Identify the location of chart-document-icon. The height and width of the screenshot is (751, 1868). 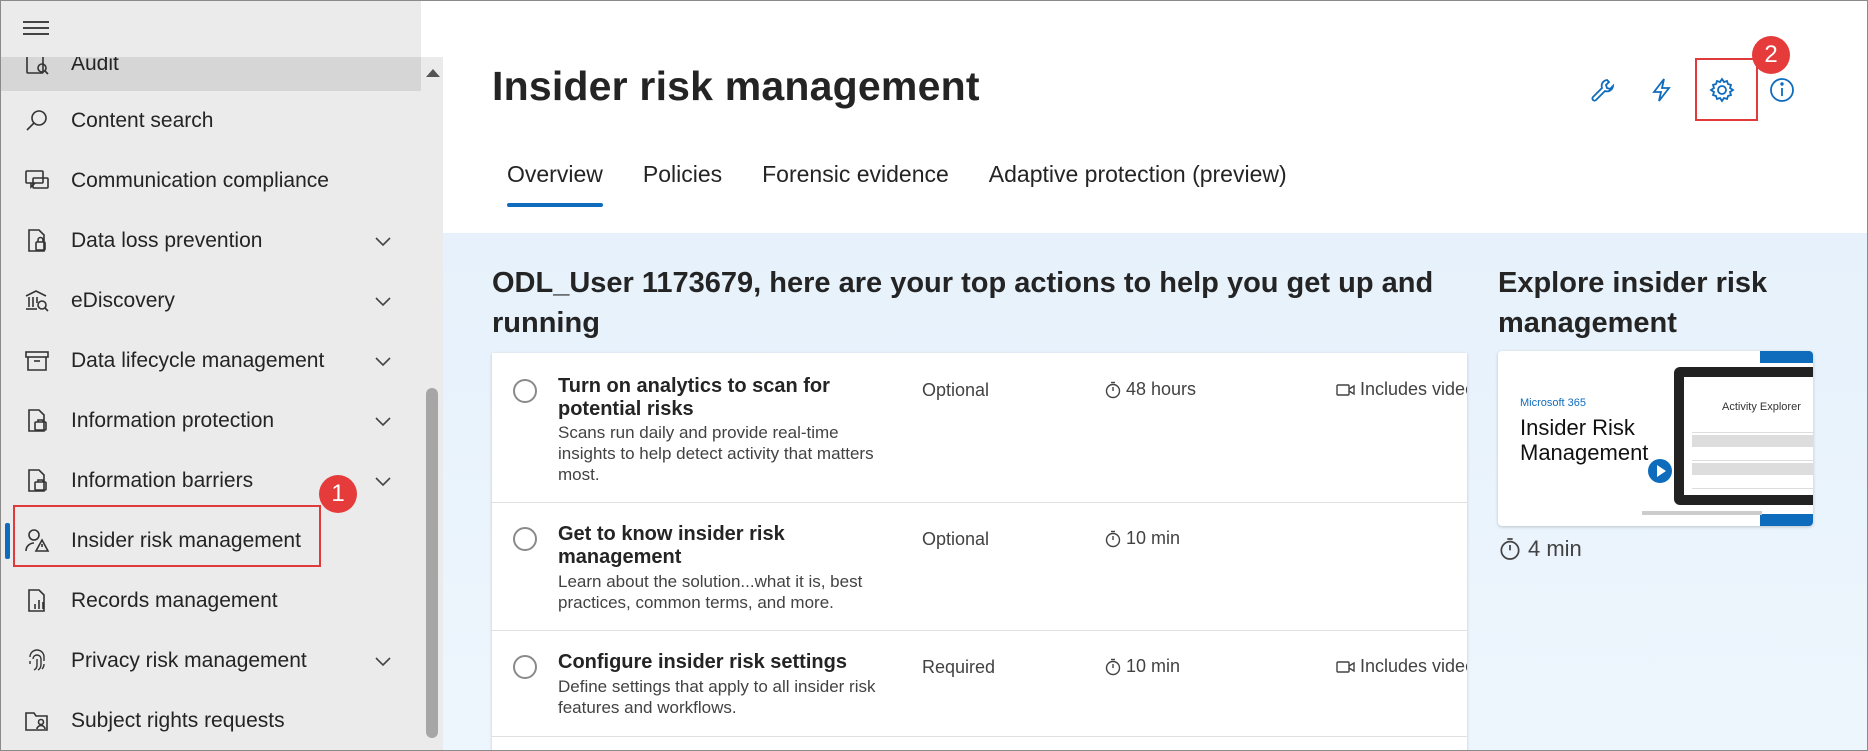
(36, 600).